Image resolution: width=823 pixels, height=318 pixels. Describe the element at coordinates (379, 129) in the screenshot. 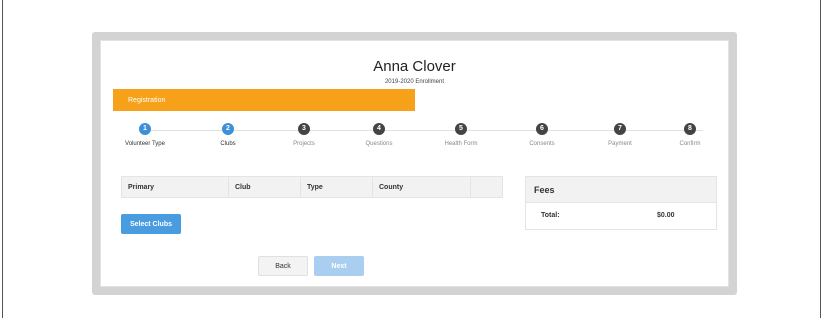

I see `step-number-icon: 4` at that location.